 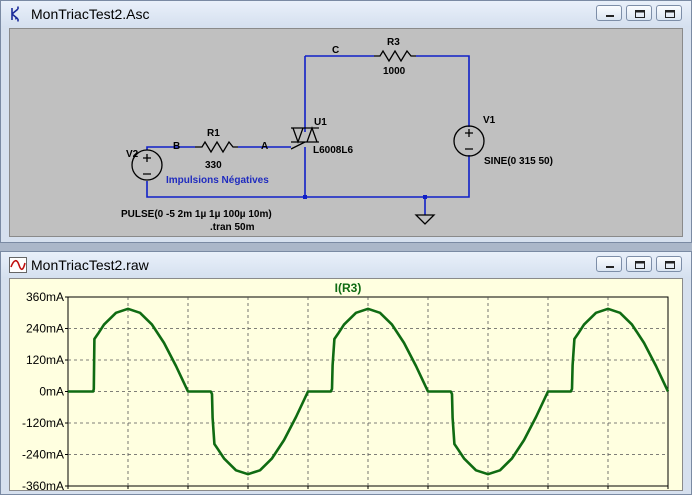 What do you see at coordinates (320, 122) in the screenshot?
I see `u1-name-label: U1` at bounding box center [320, 122].